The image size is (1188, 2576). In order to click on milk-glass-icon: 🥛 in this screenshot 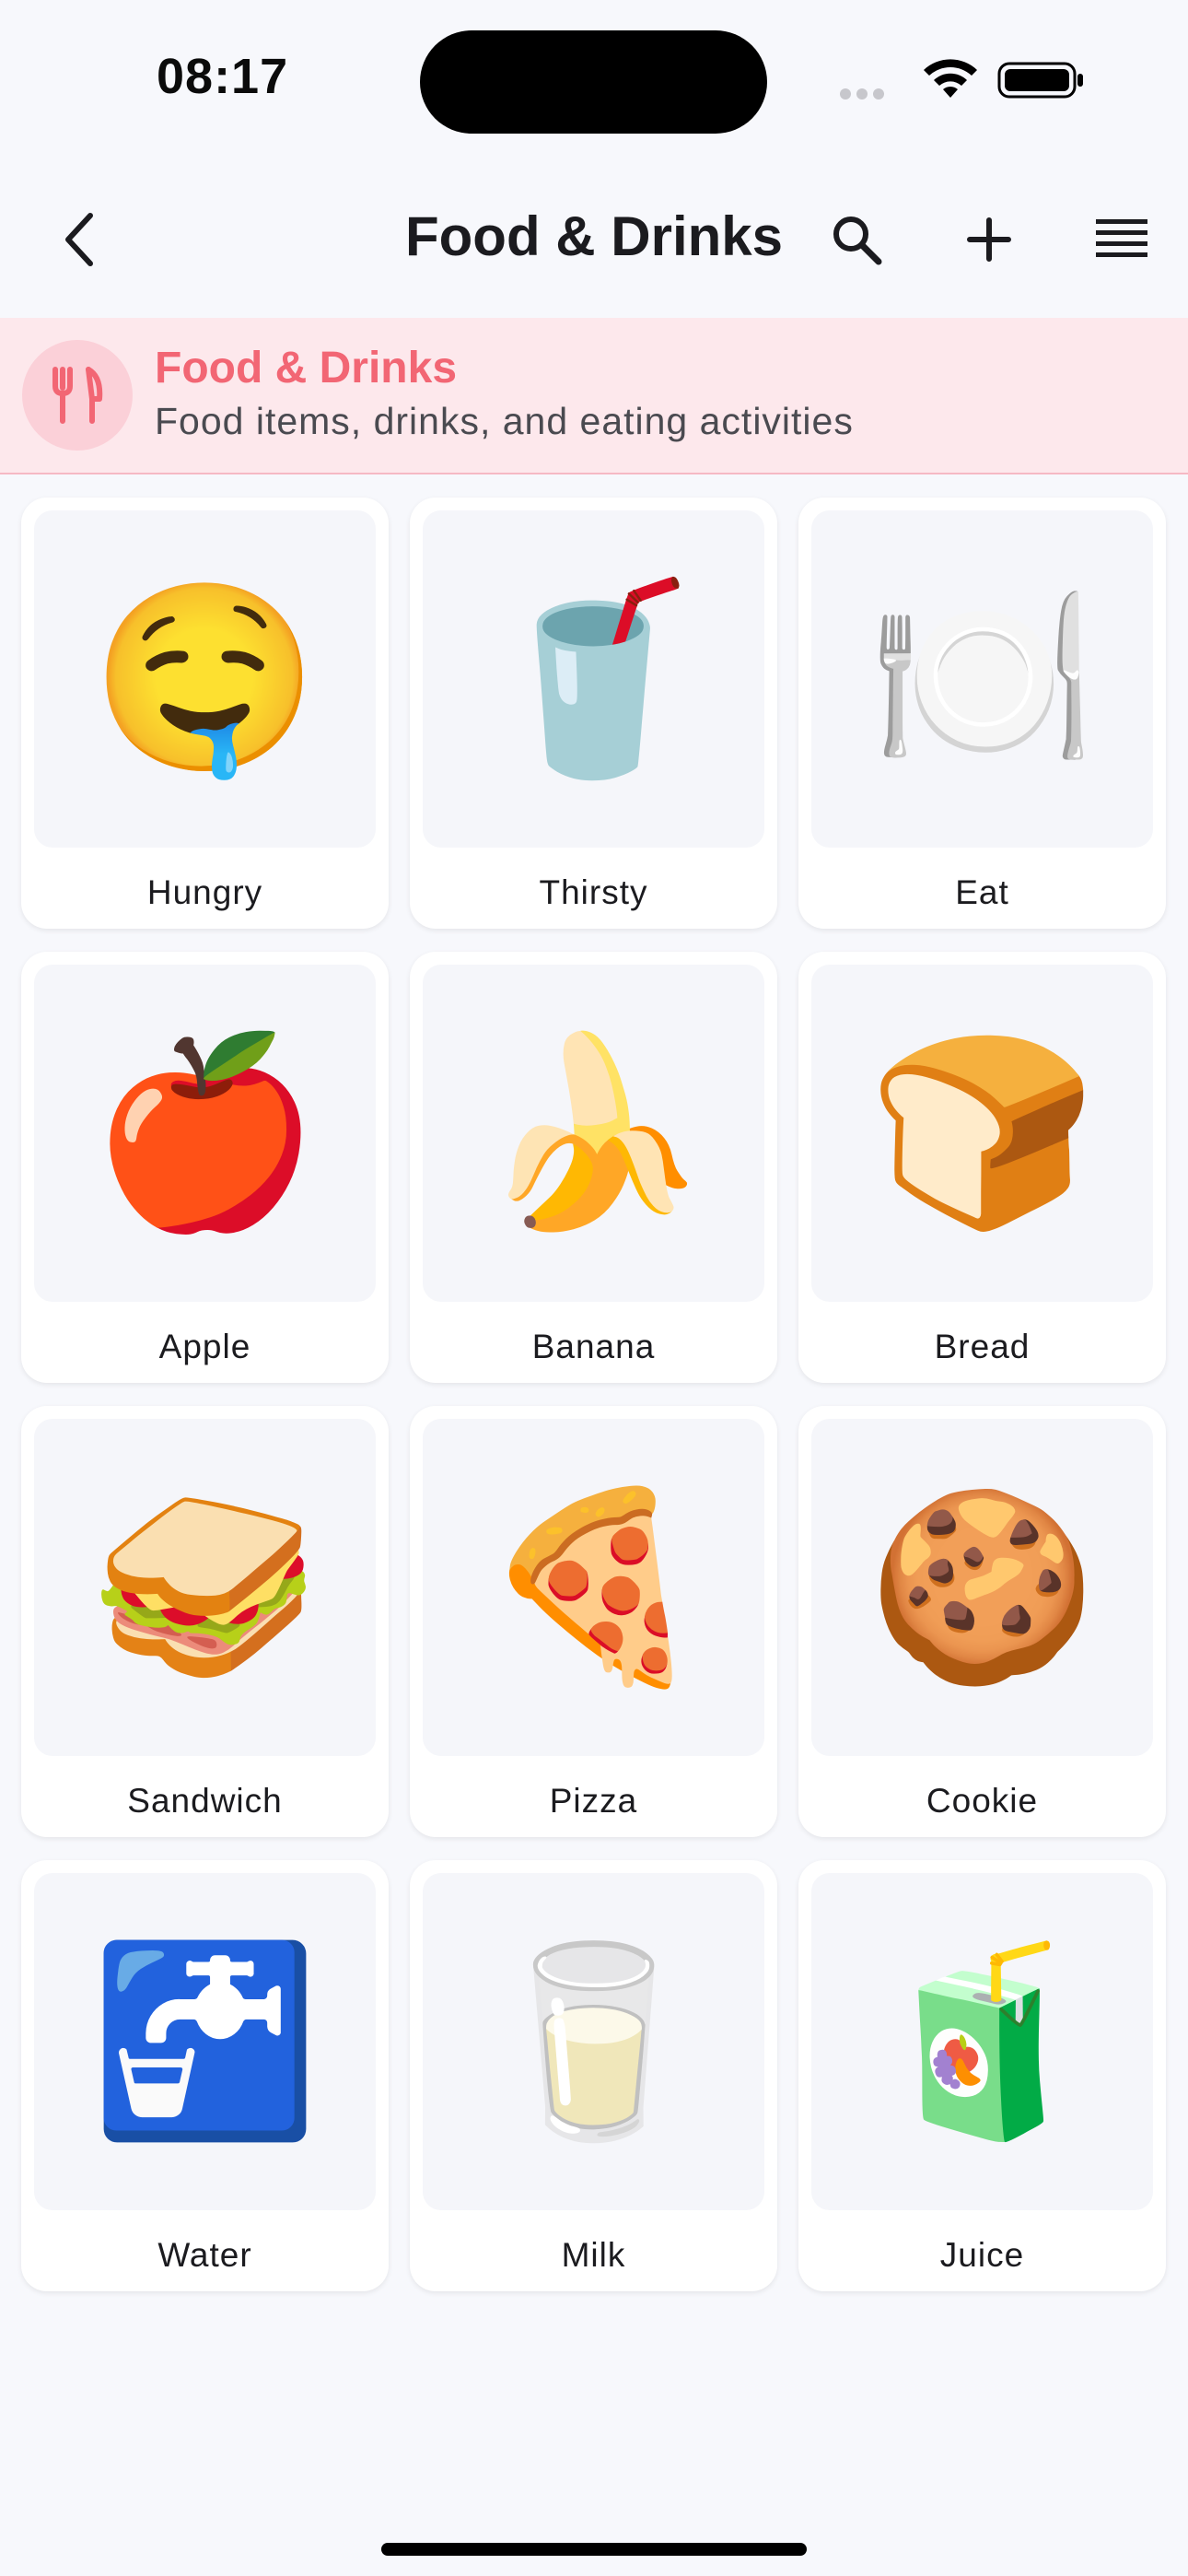, I will do `click(593, 2041)`.